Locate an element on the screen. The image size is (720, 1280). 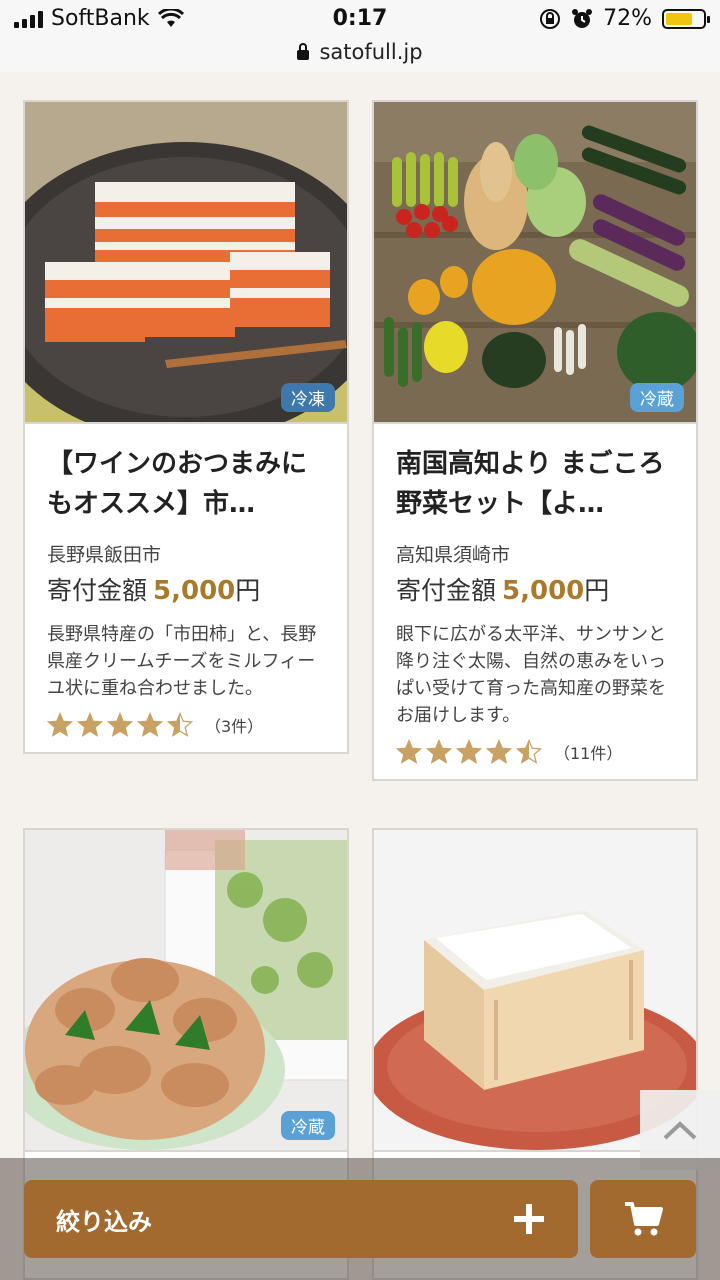
status-right: 72% is located at coordinates (624, 18).